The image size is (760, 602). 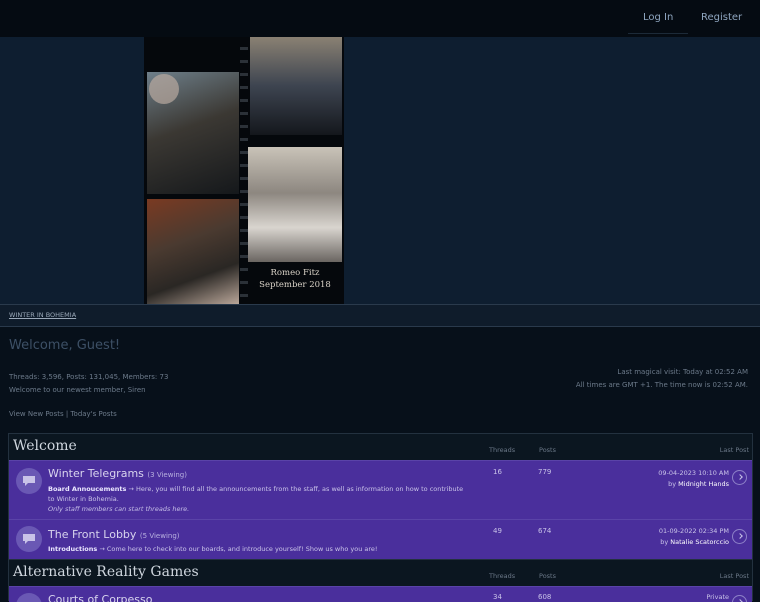 What do you see at coordinates (497, 472) in the screenshot?
I see `thread-count: 16` at bounding box center [497, 472].